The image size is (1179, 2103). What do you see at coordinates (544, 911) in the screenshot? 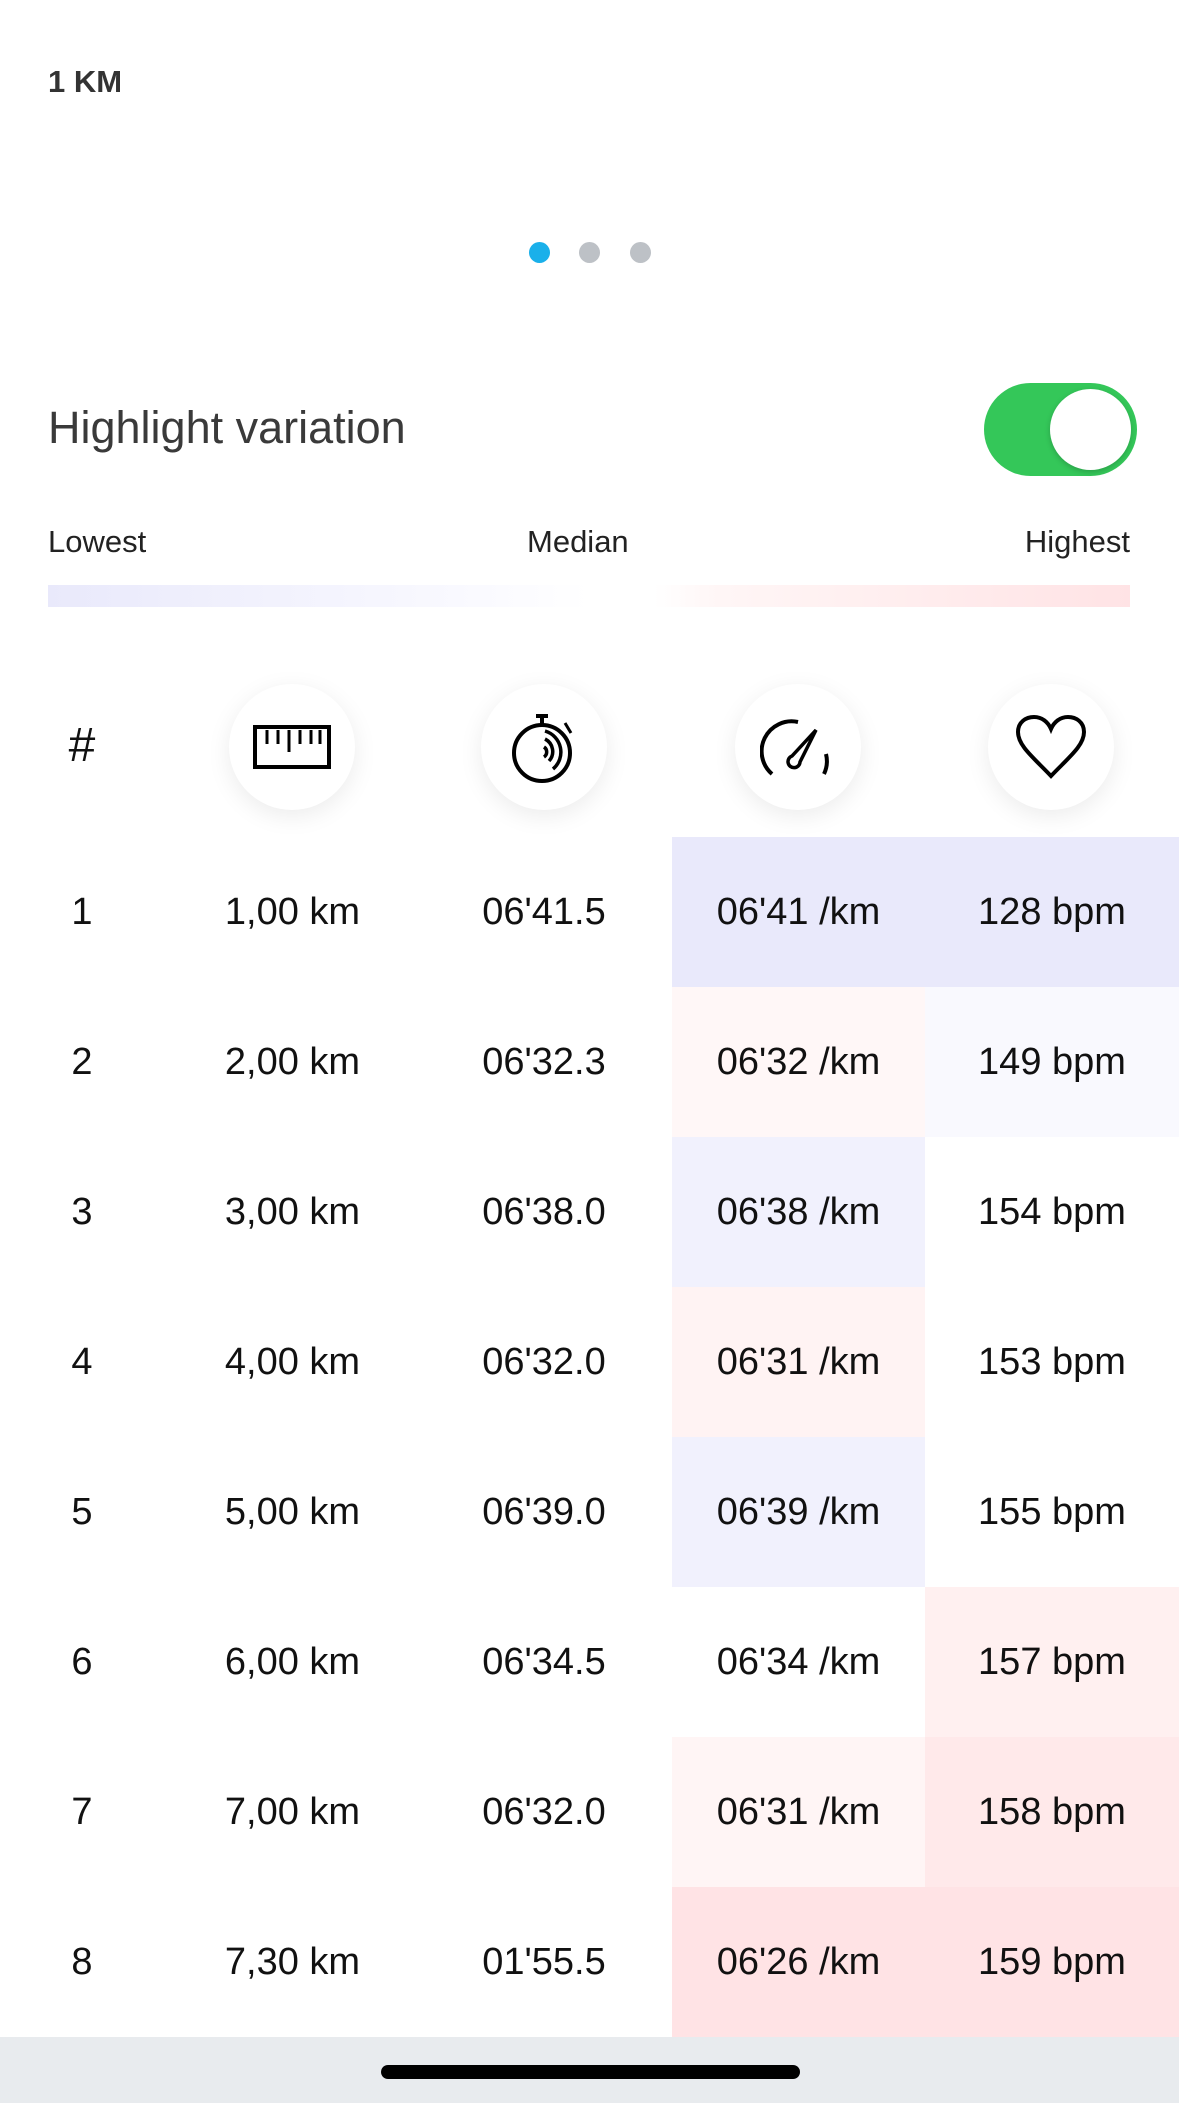
I see `cell-time: 06'41.5` at bounding box center [544, 911].